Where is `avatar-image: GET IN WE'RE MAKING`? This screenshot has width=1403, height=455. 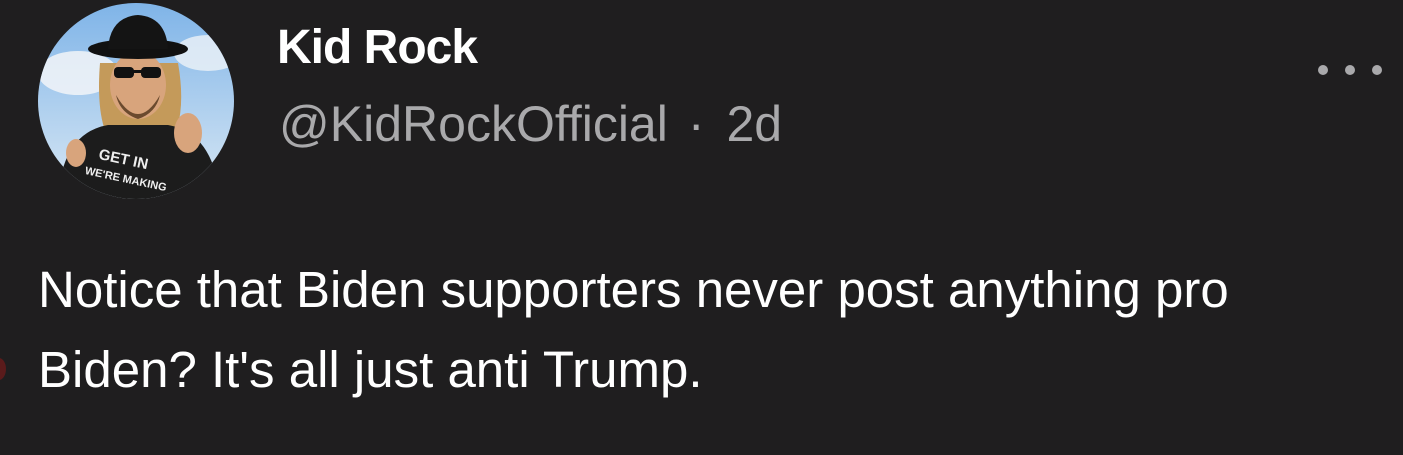 avatar-image: GET IN WE'RE MAKING is located at coordinates (136, 101).